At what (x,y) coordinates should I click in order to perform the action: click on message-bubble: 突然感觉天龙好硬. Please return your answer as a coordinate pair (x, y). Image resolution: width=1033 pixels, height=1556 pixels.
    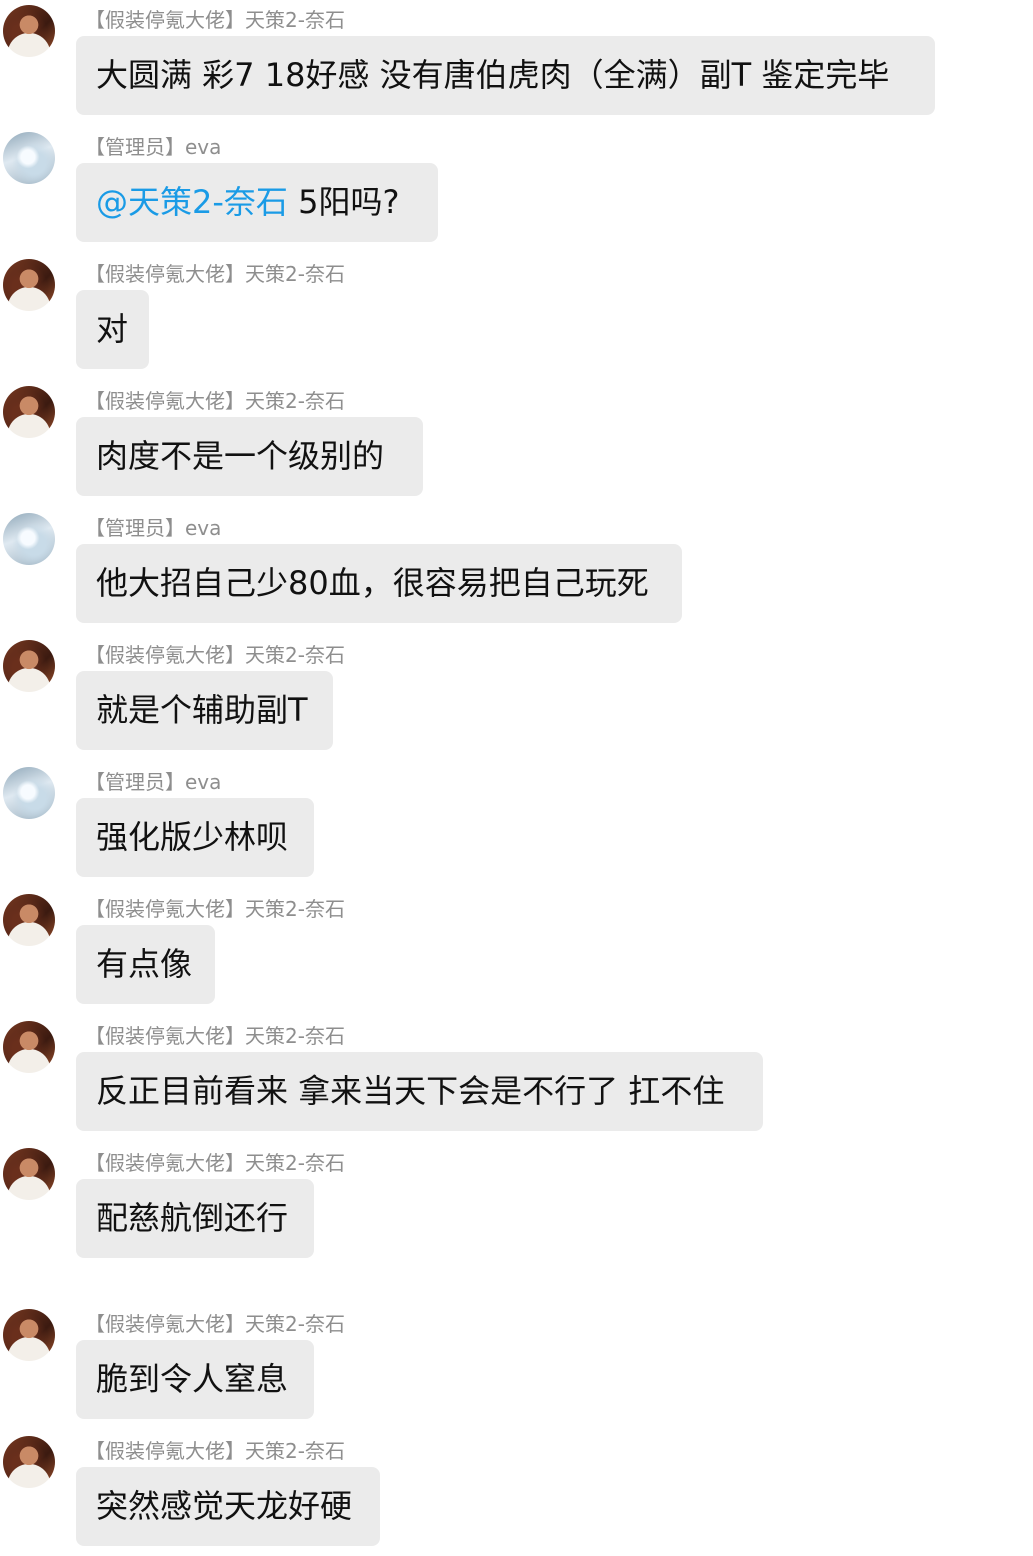
    Looking at the image, I should click on (228, 1506).